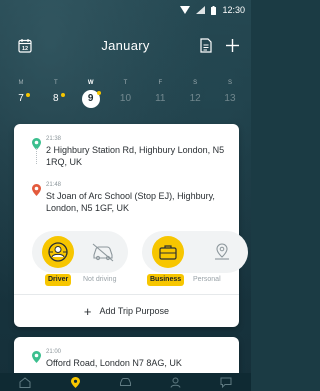  I want to click on driver-option, so click(57, 252).